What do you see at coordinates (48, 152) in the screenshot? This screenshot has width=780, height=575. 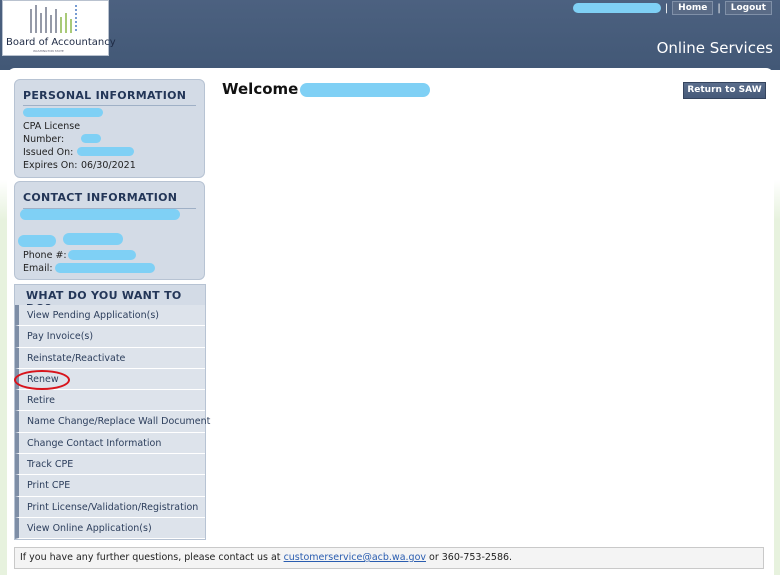 I see `issued-label: Issued On:` at bounding box center [48, 152].